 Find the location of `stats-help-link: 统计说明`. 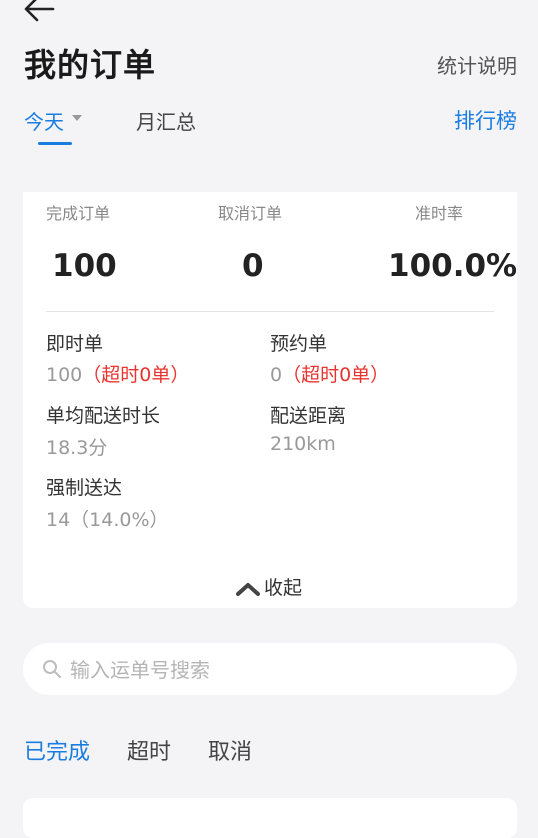

stats-help-link: 统计说明 is located at coordinates (477, 64).